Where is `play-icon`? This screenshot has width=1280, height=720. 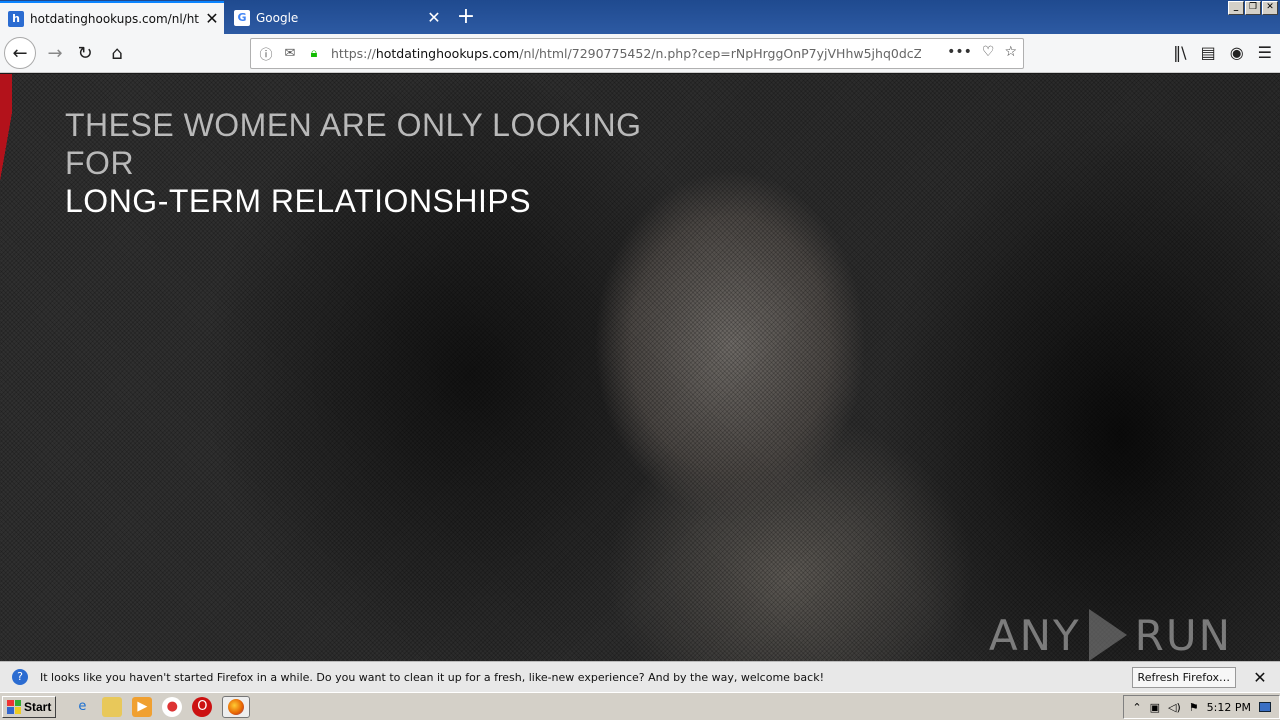 play-icon is located at coordinates (1107, 635).